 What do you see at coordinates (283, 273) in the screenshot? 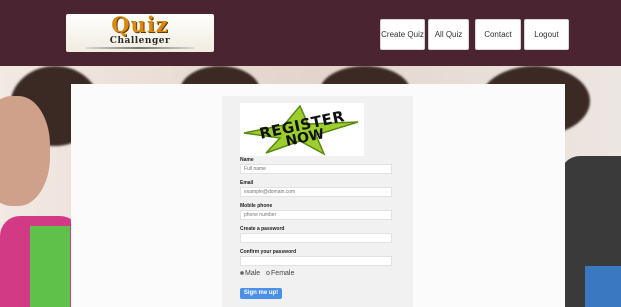
I see `female-label: Female` at bounding box center [283, 273].